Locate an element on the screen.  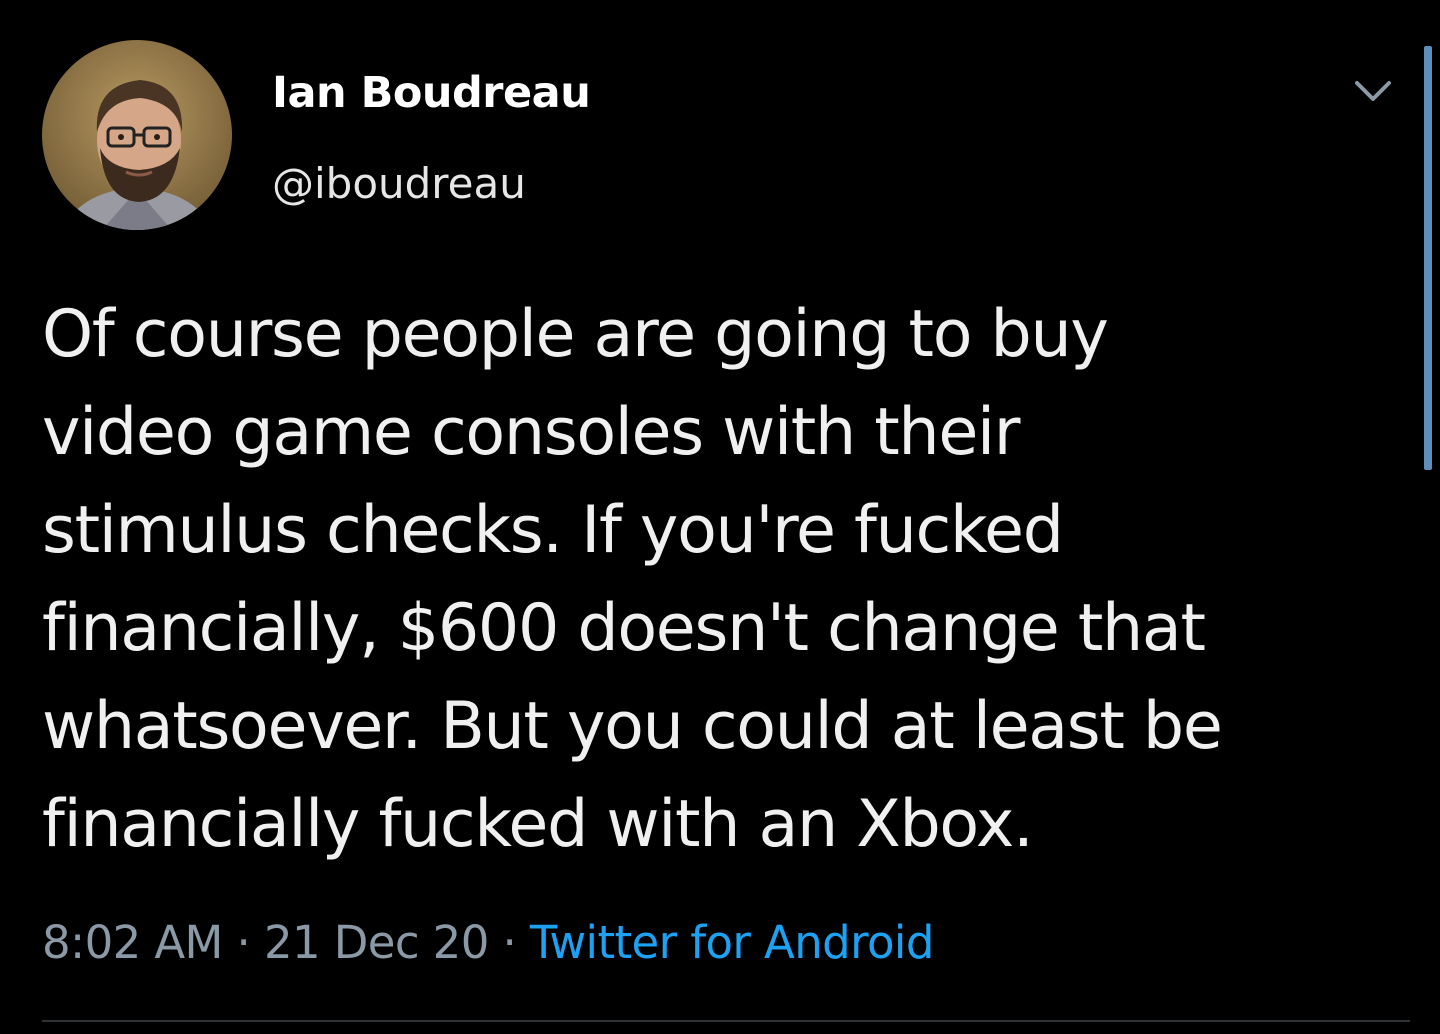
chevron-down-icon is located at coordinates (1373, 91).